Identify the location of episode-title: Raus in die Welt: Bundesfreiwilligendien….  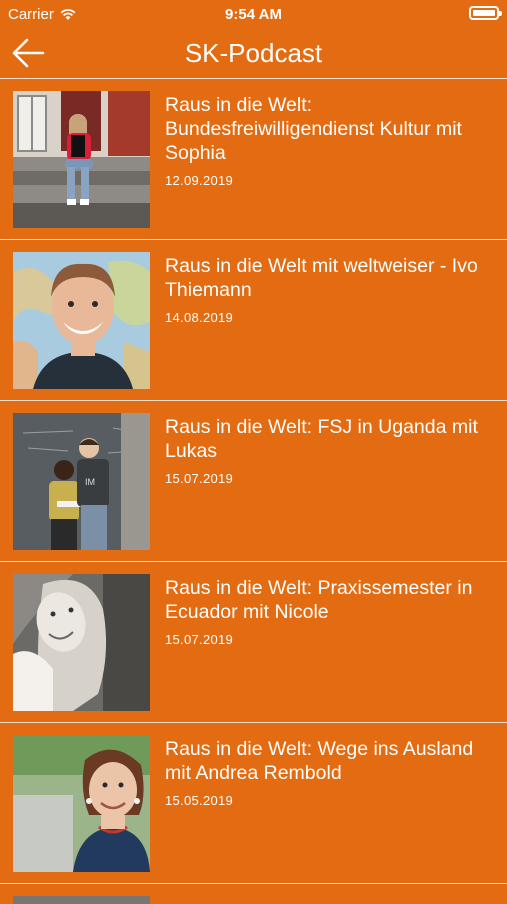
(313, 129).